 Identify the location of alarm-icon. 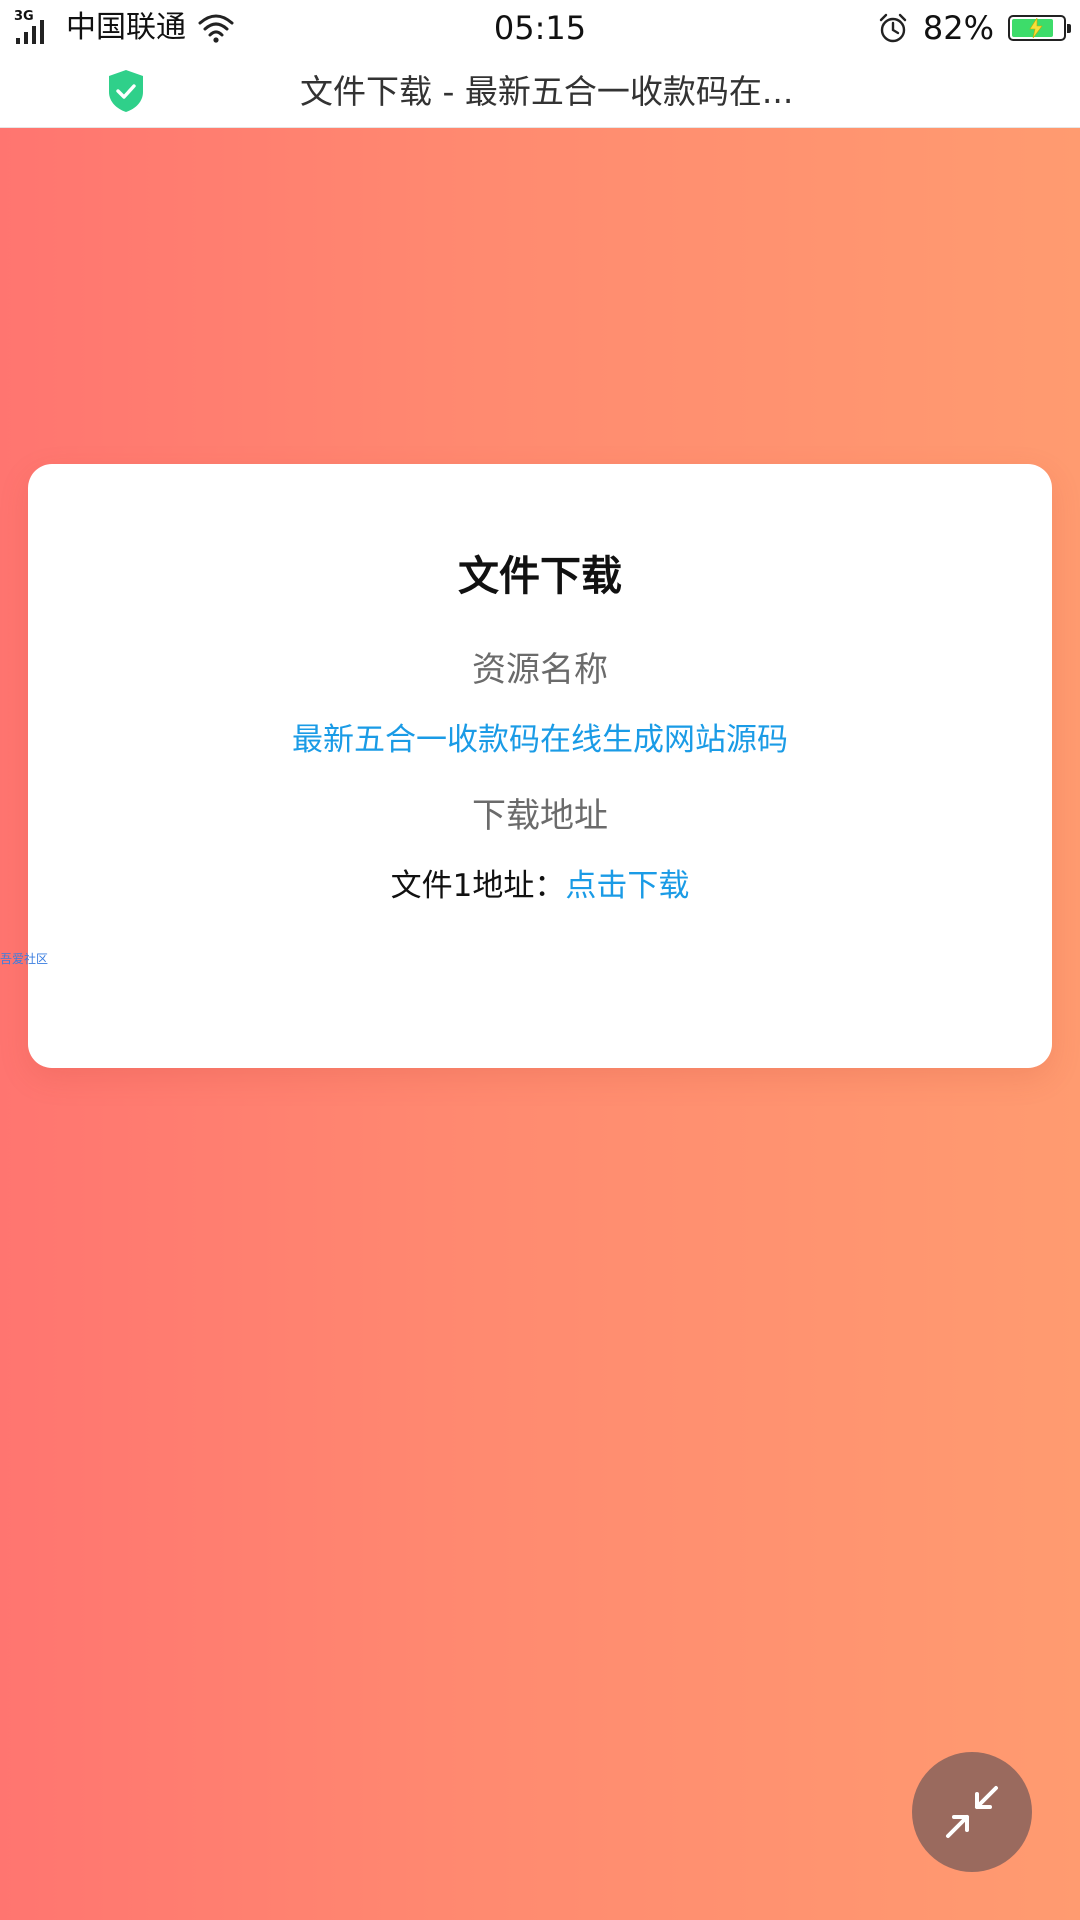
(893, 28).